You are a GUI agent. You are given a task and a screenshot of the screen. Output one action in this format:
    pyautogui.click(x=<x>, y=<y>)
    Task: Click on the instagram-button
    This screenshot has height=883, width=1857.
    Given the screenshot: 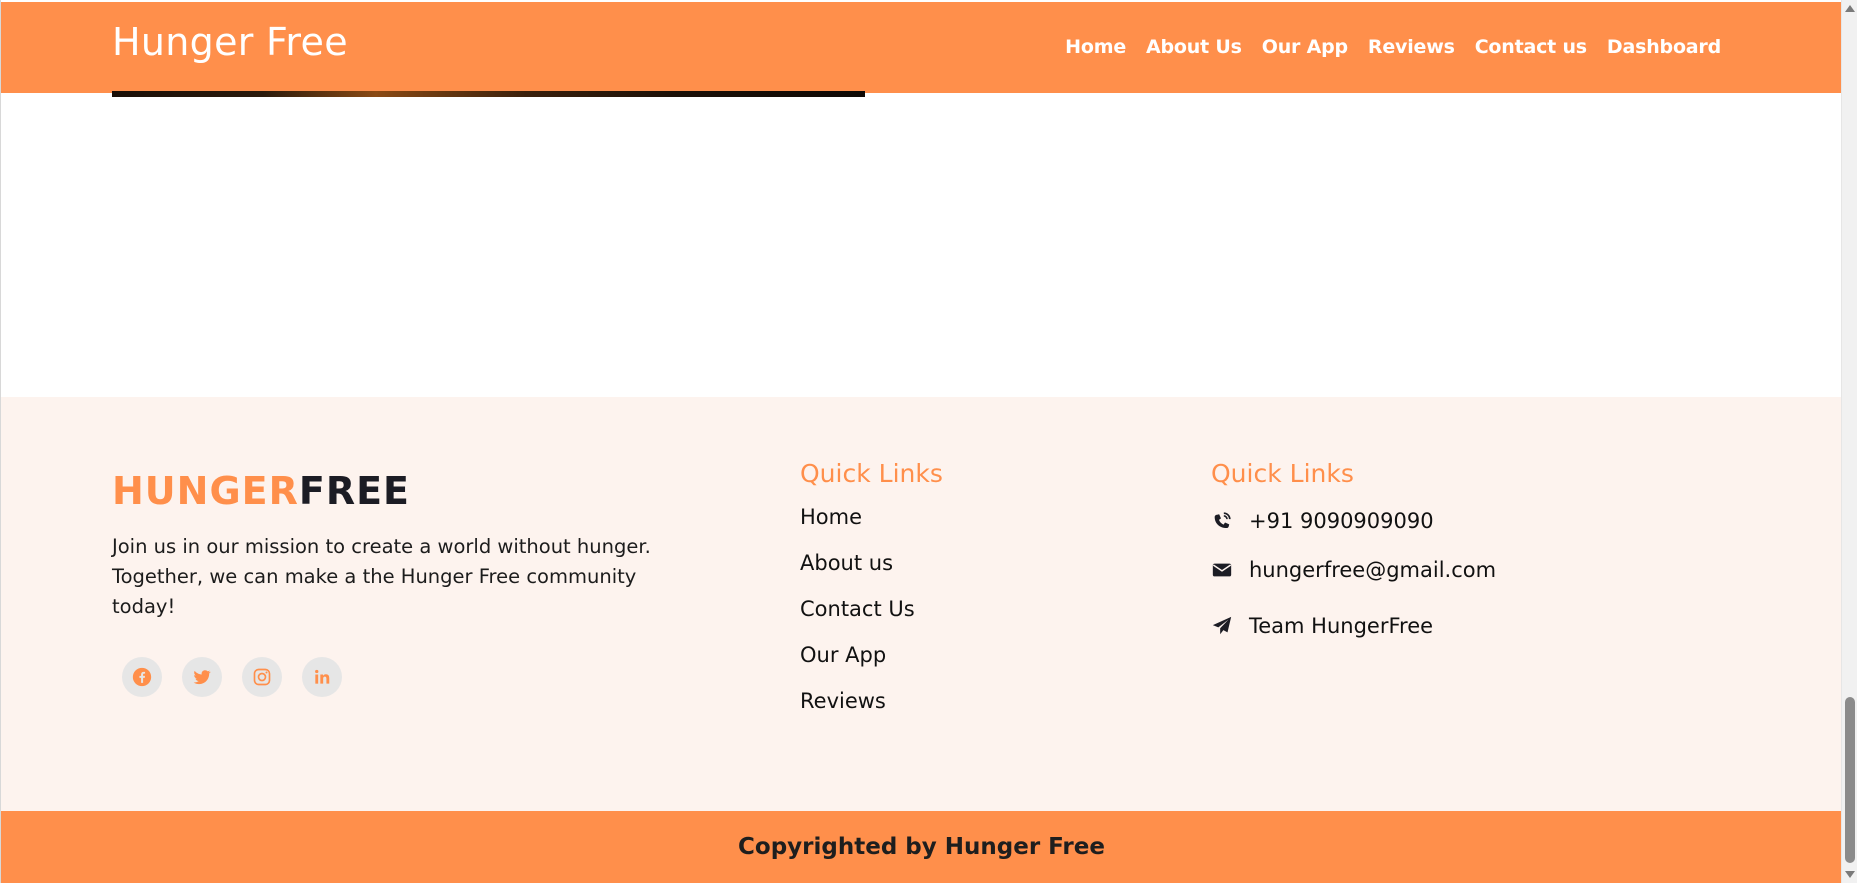 What is the action you would take?
    pyautogui.click(x=262, y=677)
    